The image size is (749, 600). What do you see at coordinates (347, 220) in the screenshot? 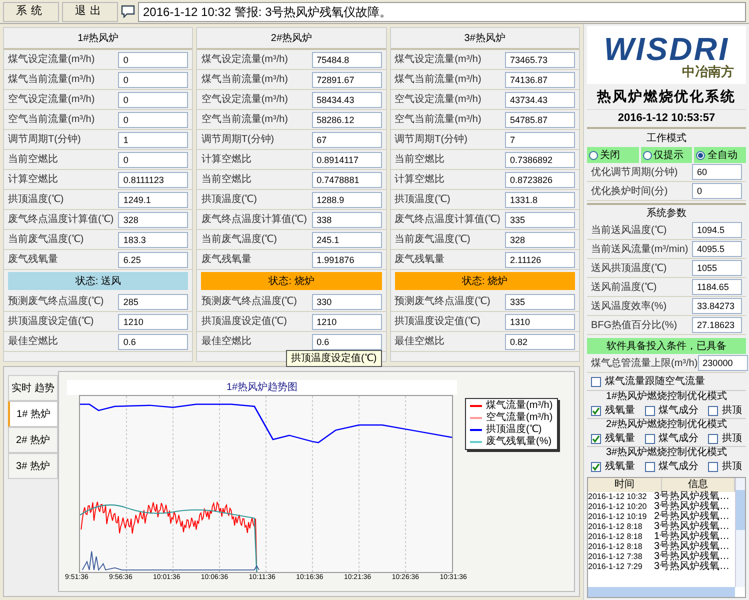
I see `value-field: 338` at bounding box center [347, 220].